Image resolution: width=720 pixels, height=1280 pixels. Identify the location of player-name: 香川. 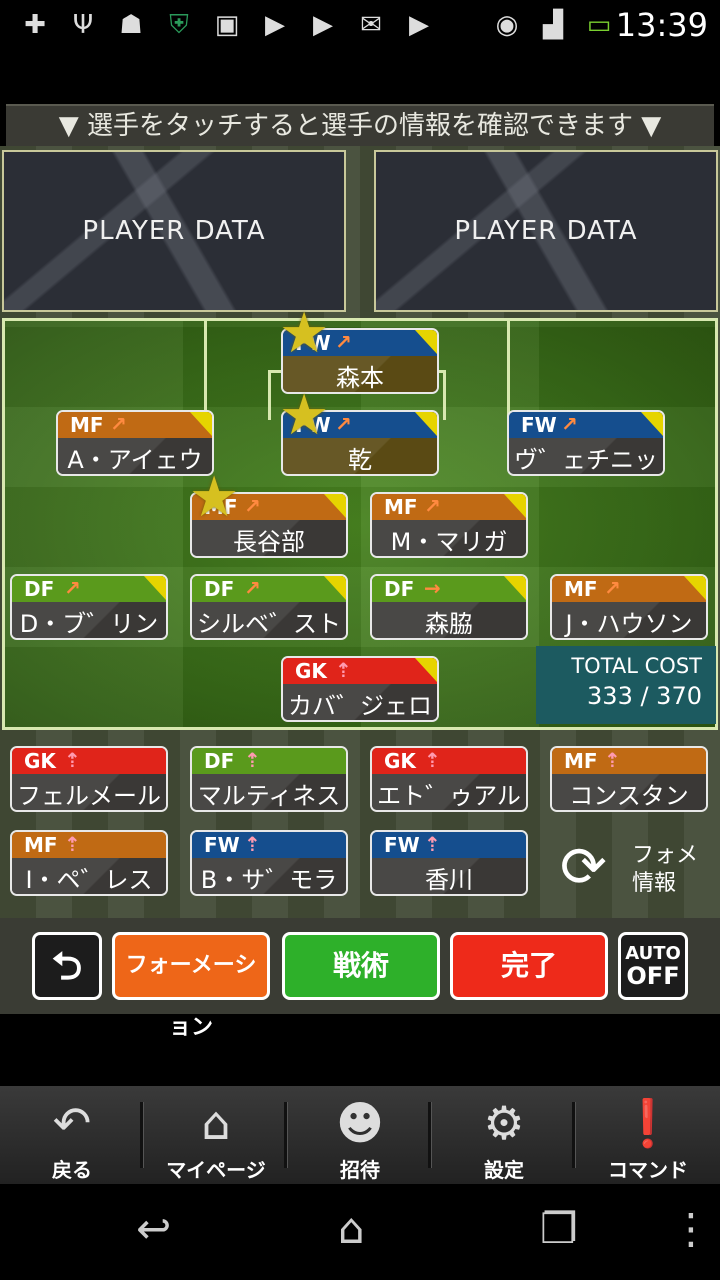
(449, 880).